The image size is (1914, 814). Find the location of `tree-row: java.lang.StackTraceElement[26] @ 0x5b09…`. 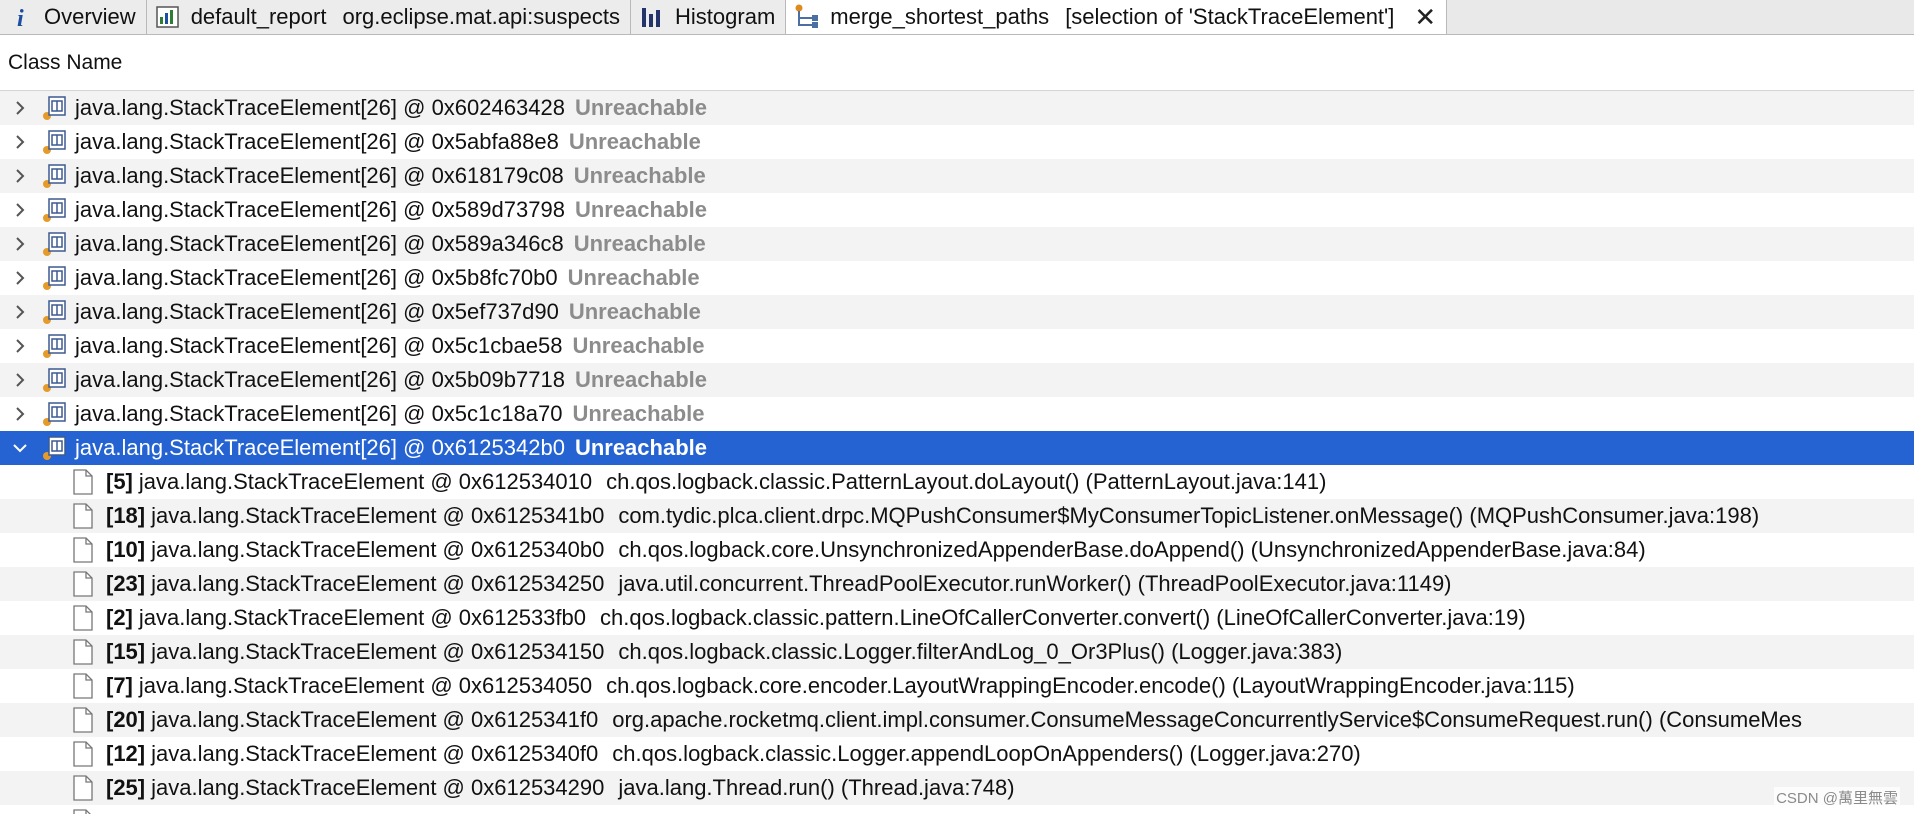

tree-row: java.lang.StackTraceElement[26] @ 0x5b09… is located at coordinates (957, 380).